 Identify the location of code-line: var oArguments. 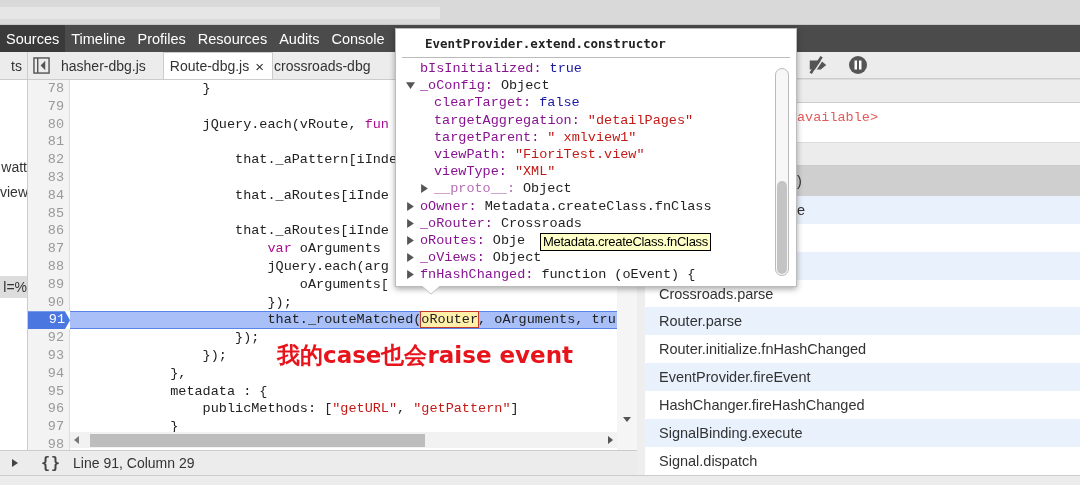
(323, 249).